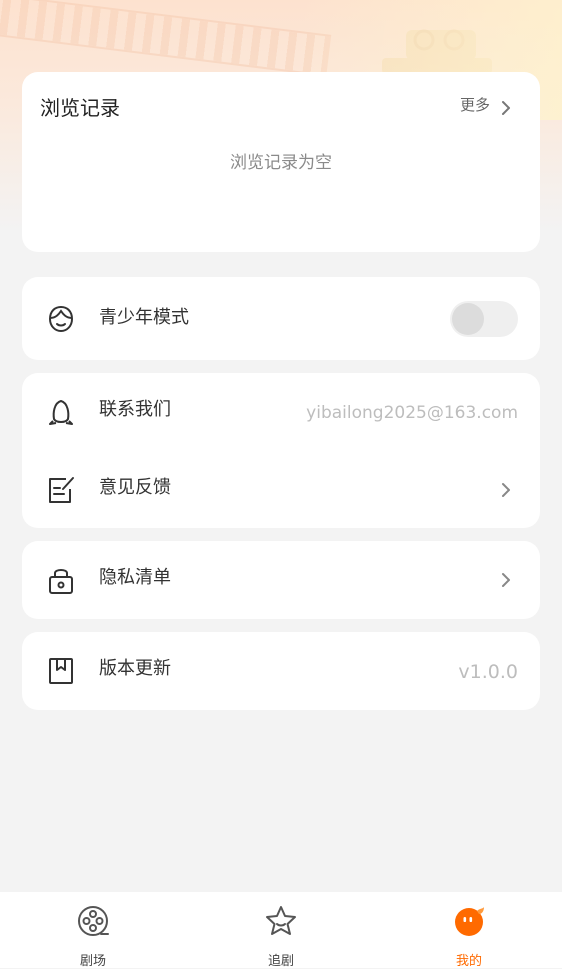  What do you see at coordinates (281, 491) in the screenshot?
I see `feedback-row: 意见反馈` at bounding box center [281, 491].